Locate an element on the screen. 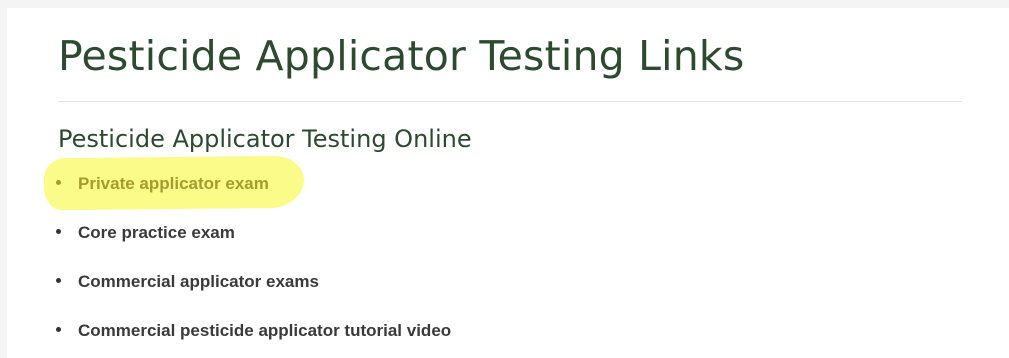 This screenshot has width=1009, height=358. title-divider is located at coordinates (510, 101).